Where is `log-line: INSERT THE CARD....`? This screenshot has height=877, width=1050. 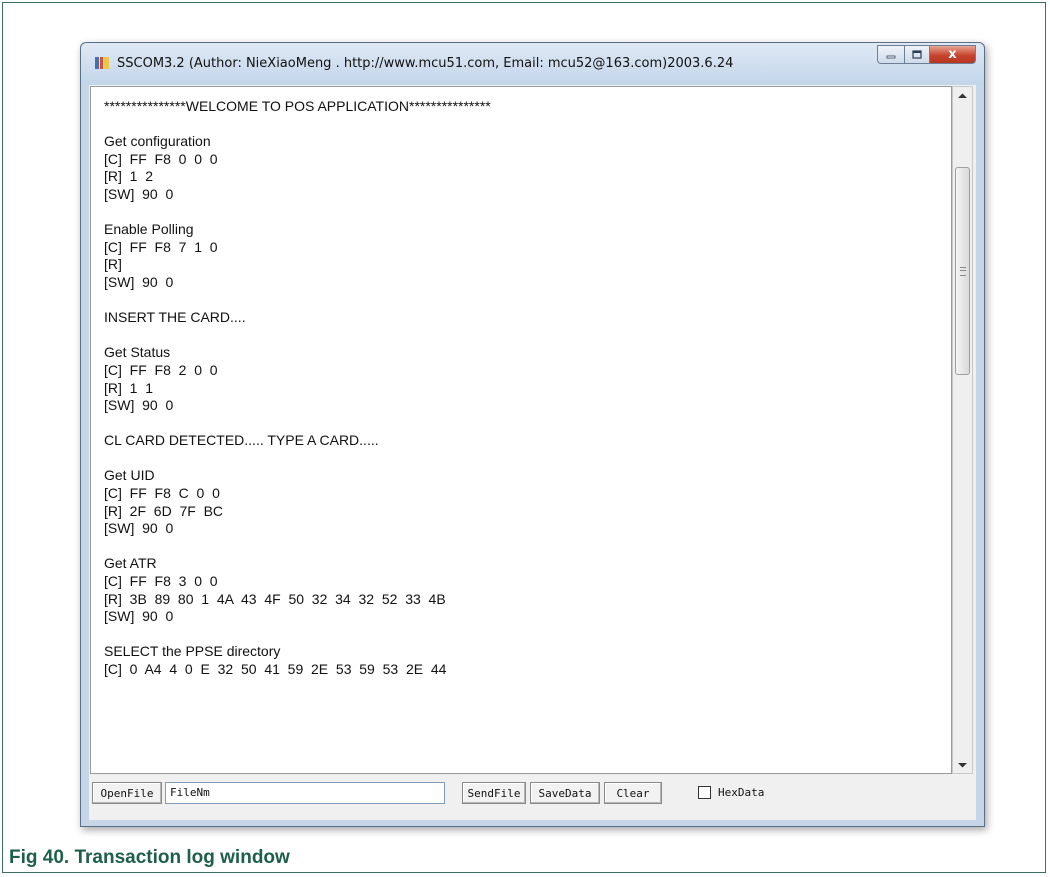 log-line: INSERT THE CARD.... is located at coordinates (175, 317).